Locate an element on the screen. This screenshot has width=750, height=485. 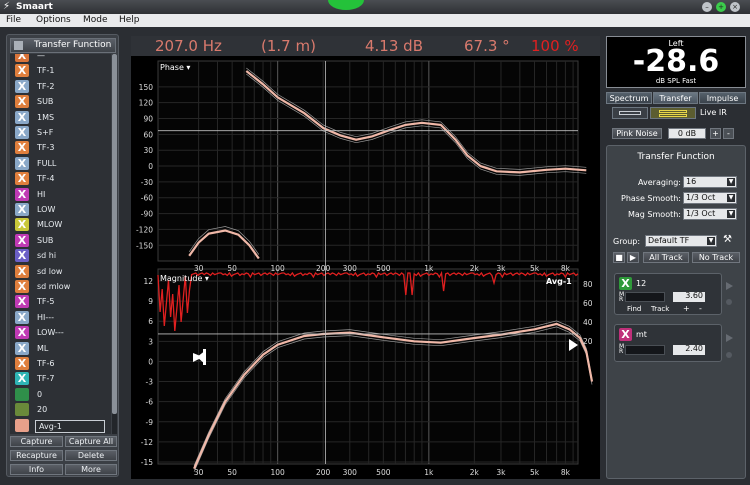
no-track-button: No Track is located at coordinates (716, 257).